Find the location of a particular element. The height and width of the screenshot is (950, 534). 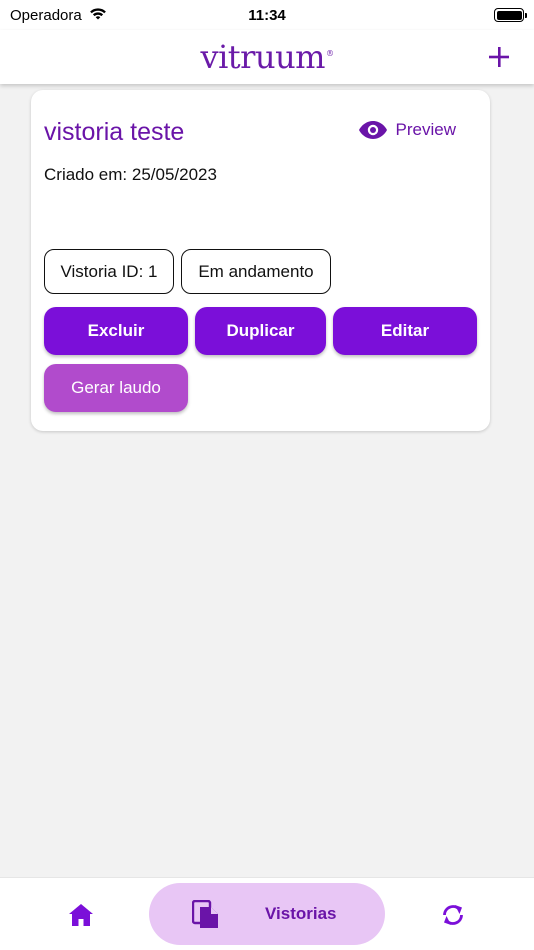

sync-icon is located at coordinates (453, 915).